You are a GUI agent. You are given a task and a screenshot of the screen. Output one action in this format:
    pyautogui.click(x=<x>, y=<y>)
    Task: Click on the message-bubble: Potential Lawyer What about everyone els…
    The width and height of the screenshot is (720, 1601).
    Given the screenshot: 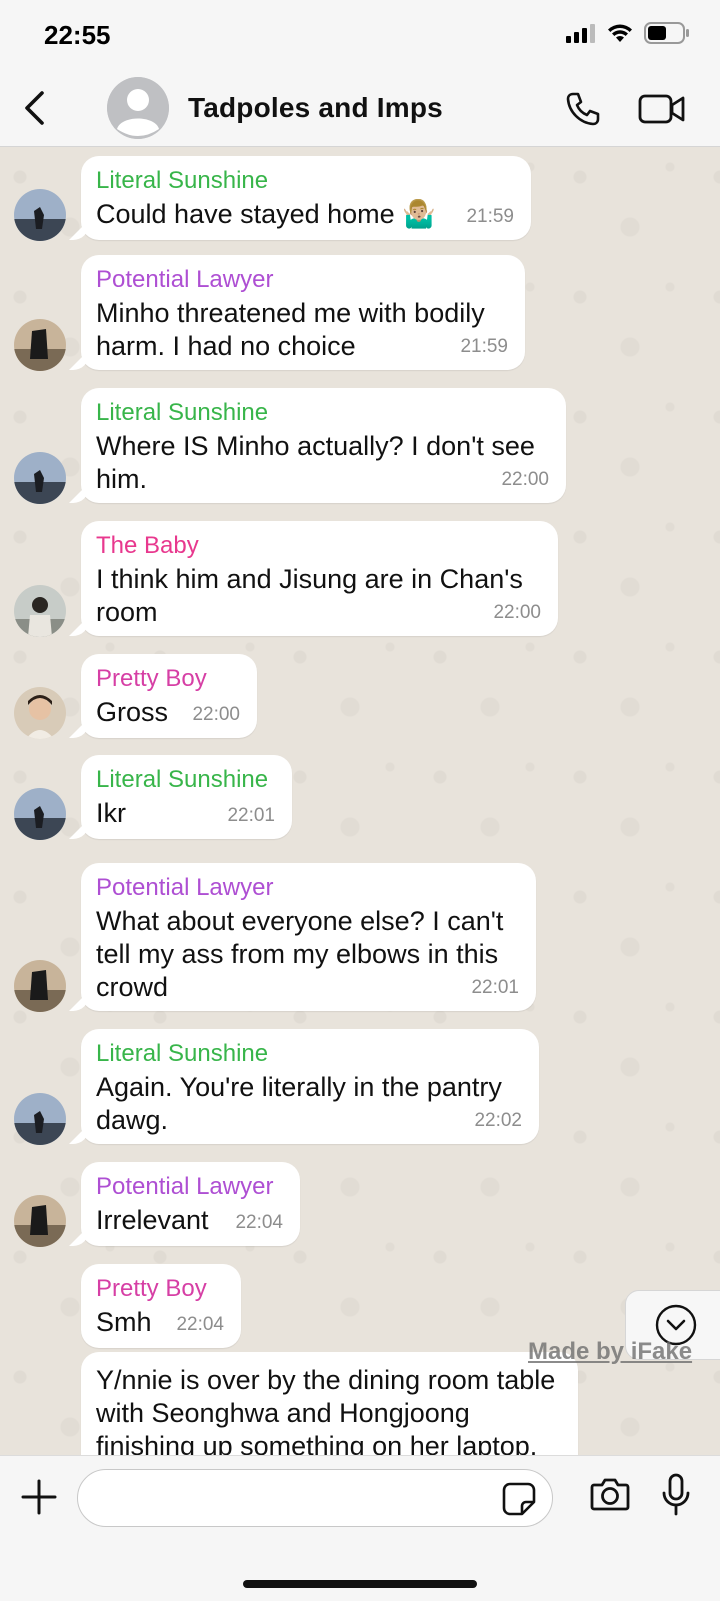 What is the action you would take?
    pyautogui.click(x=308, y=937)
    